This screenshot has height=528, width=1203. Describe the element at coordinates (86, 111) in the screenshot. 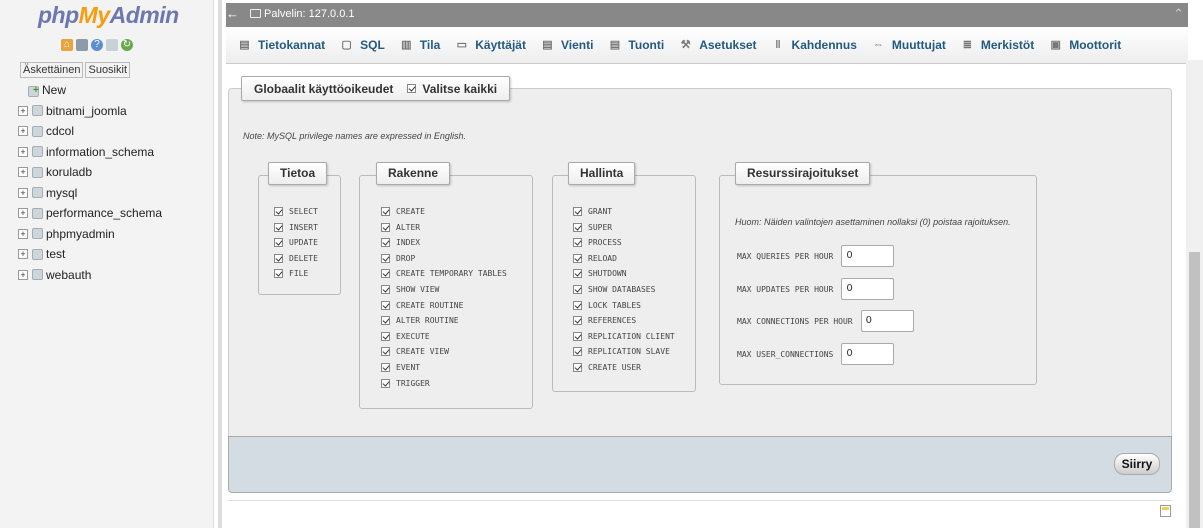

I see `database-name: bitnami_joomla` at that location.